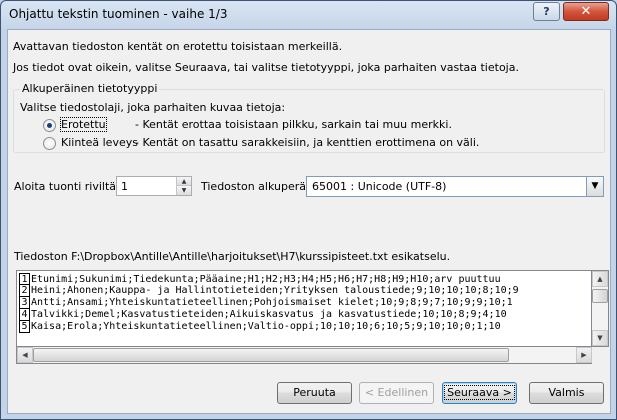 The image size is (617, 420). I want to click on fixed-width-label: Kiinteä leveys, so click(99, 142).